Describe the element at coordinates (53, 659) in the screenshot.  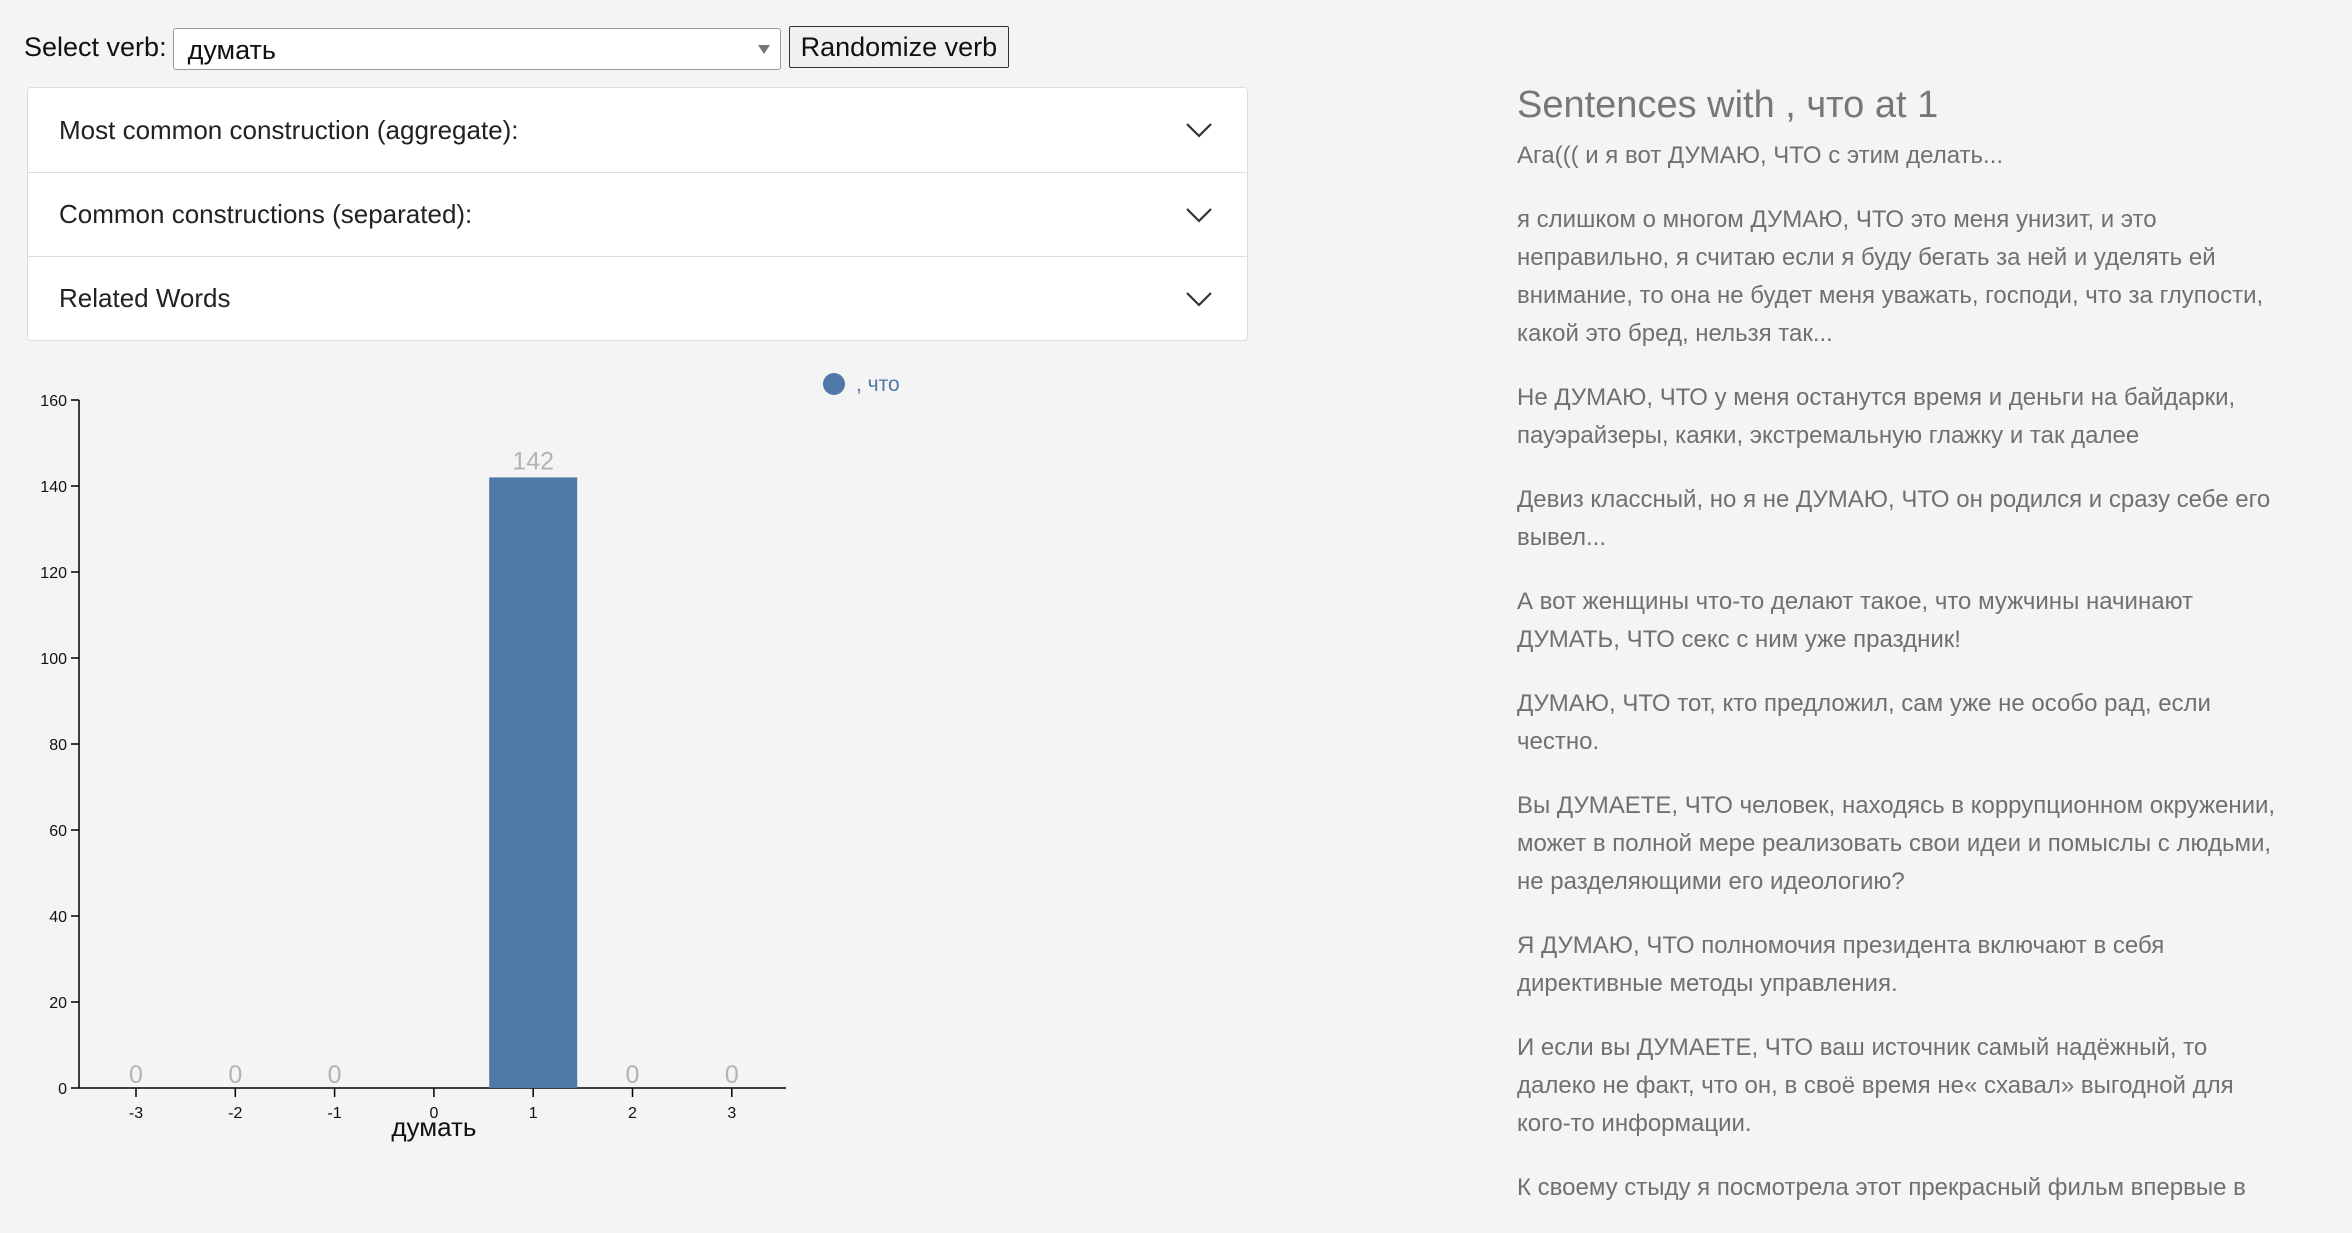
I see `y-tick-label: 100` at that location.